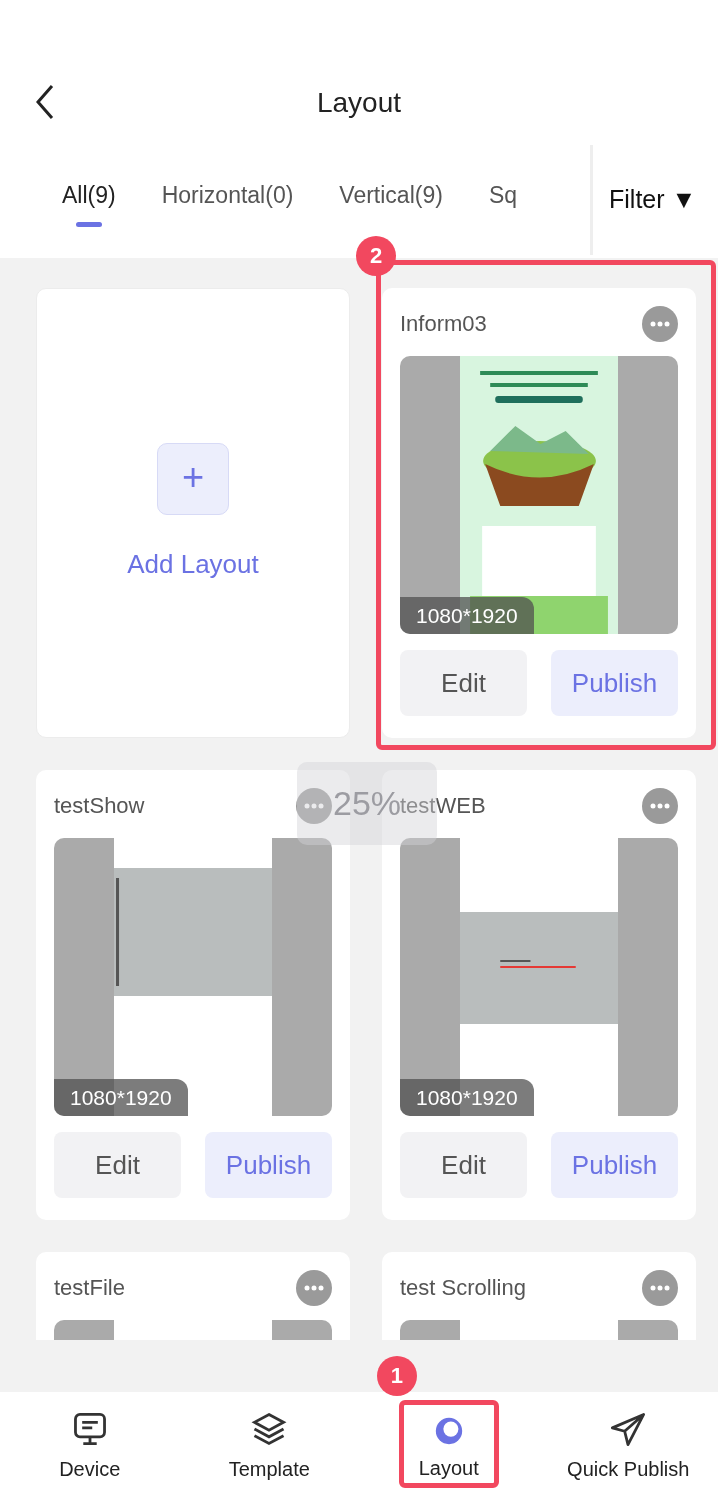  What do you see at coordinates (193, 564) in the screenshot?
I see `add-layout-label: Add Layout` at bounding box center [193, 564].